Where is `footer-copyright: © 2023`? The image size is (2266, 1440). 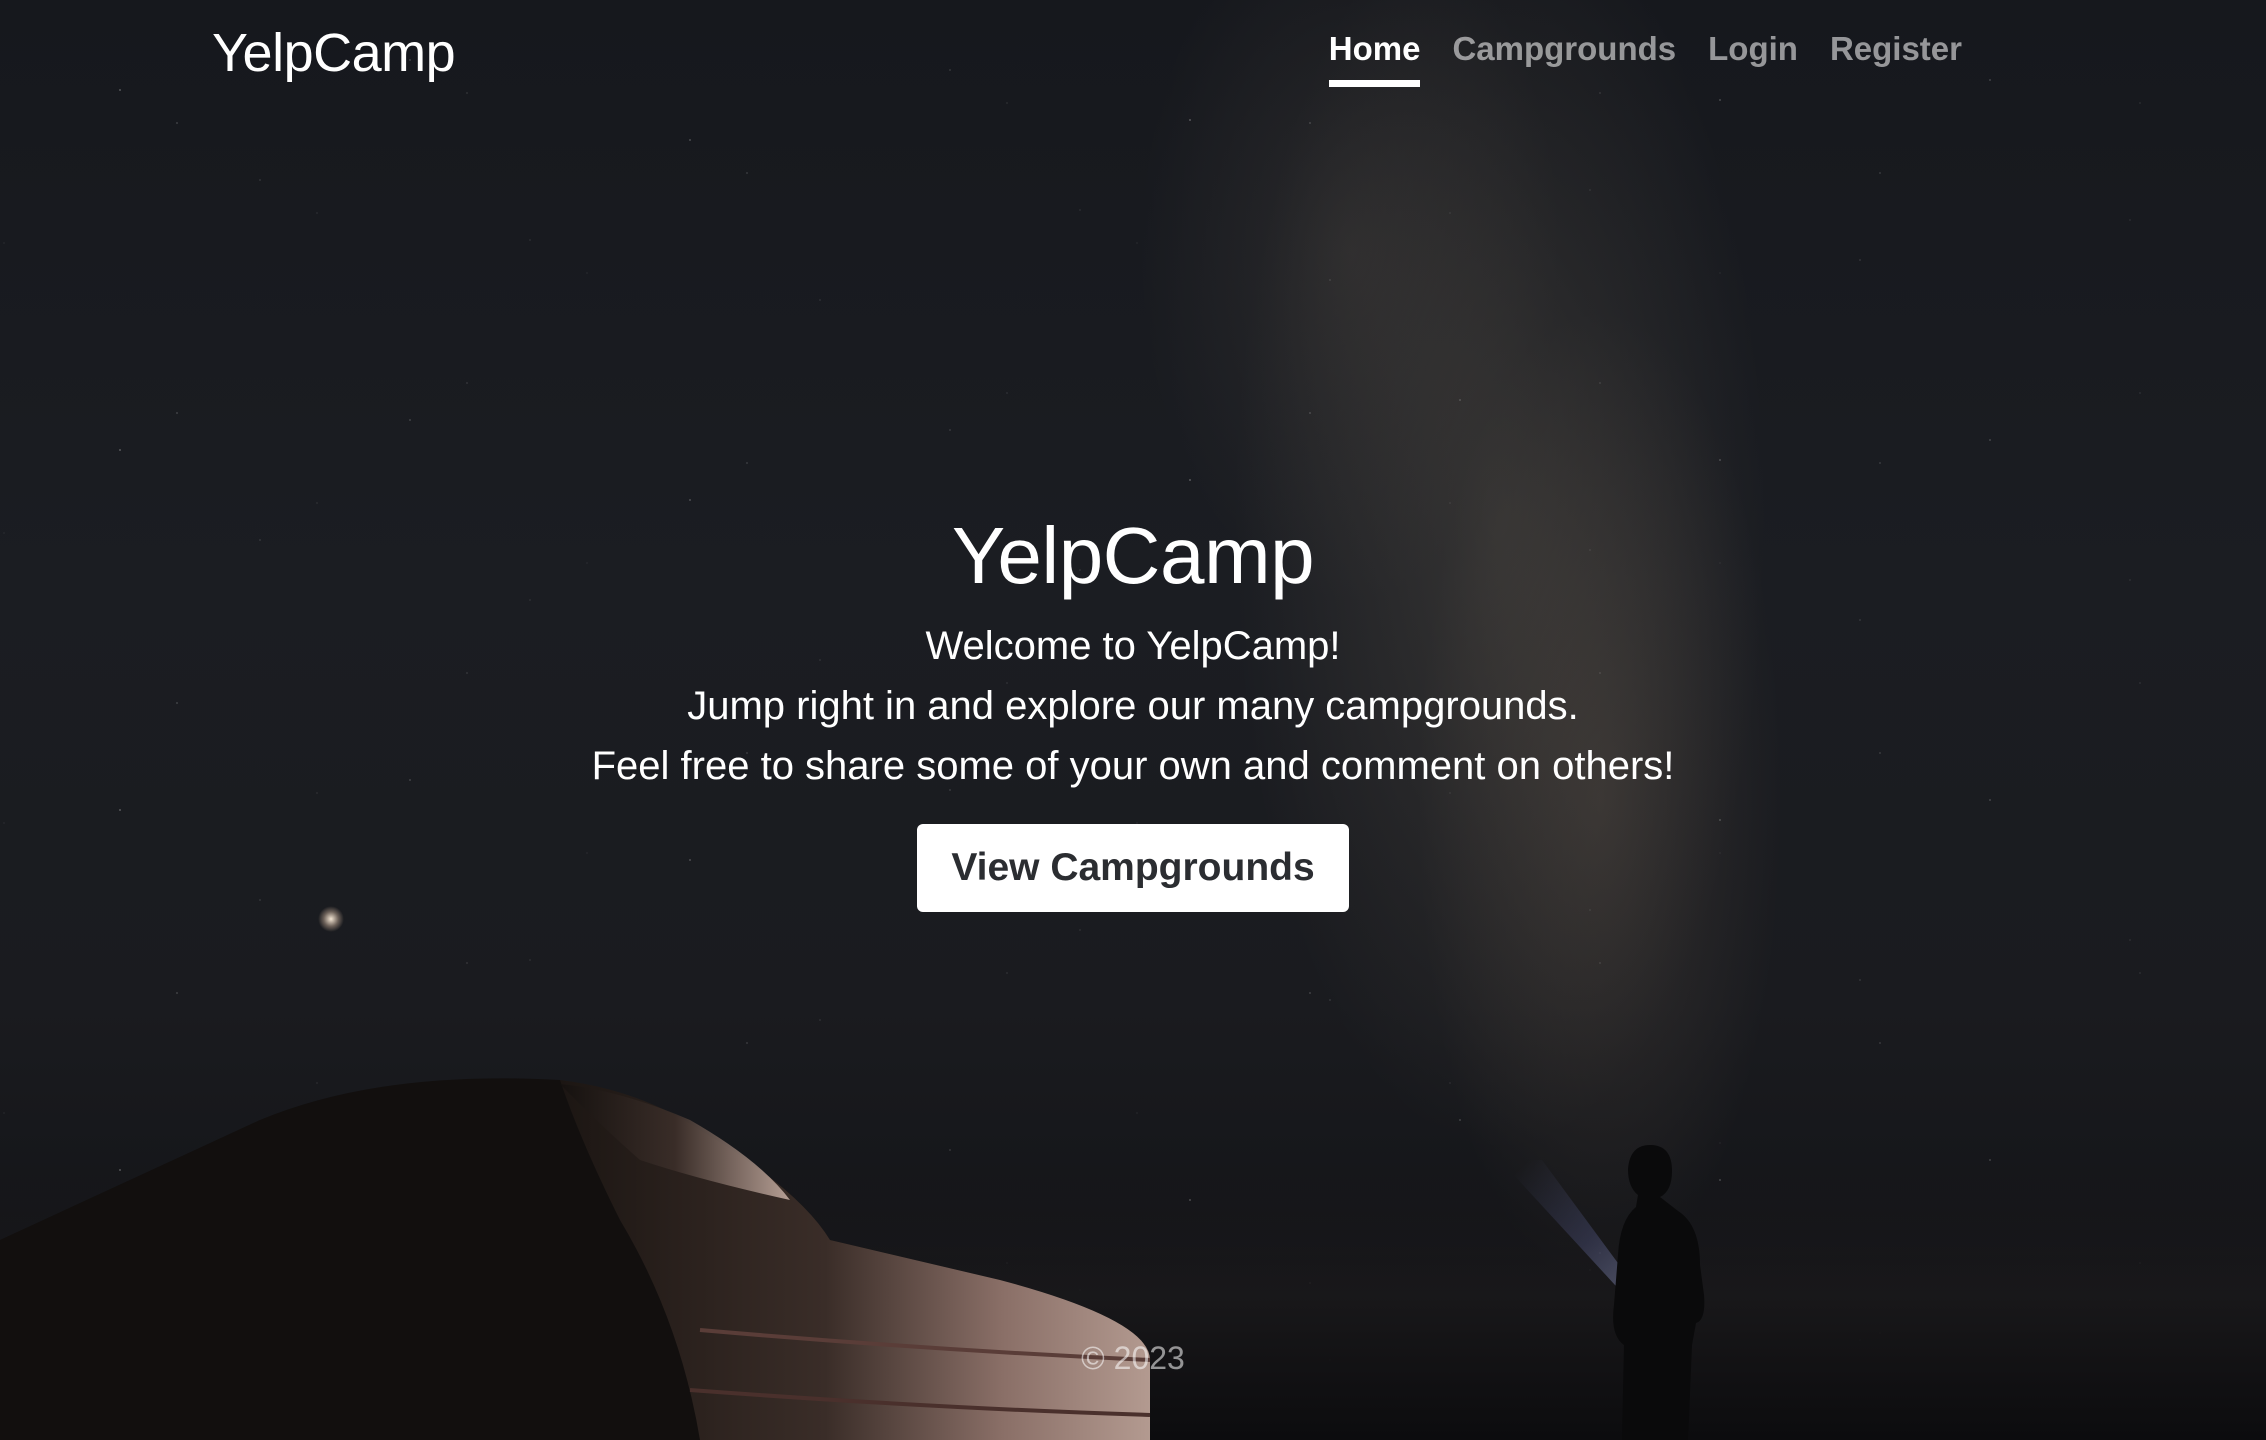 footer-copyright: © 2023 is located at coordinates (1133, 1358).